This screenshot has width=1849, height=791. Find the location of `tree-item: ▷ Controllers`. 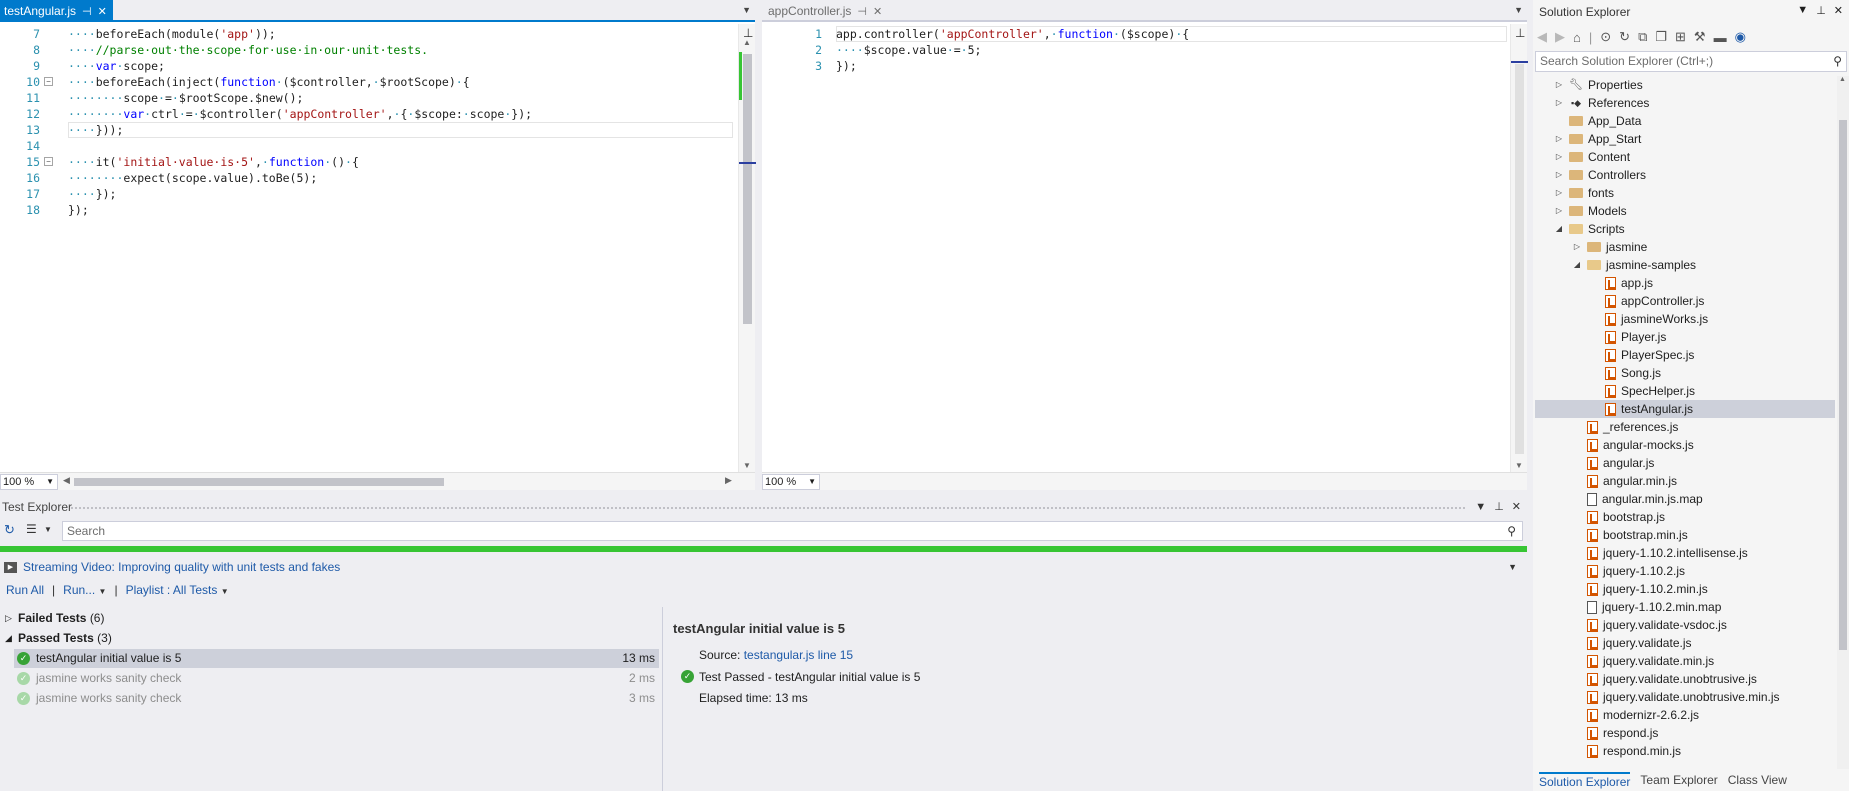

tree-item: ▷ Controllers is located at coordinates (1600, 175).